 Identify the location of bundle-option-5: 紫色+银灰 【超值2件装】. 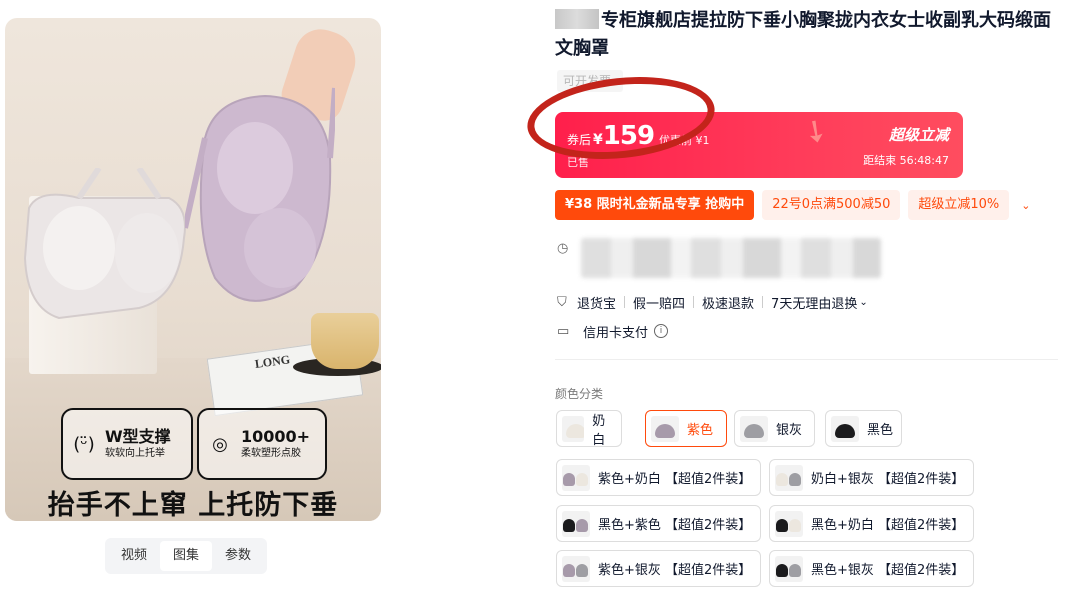
(658, 568).